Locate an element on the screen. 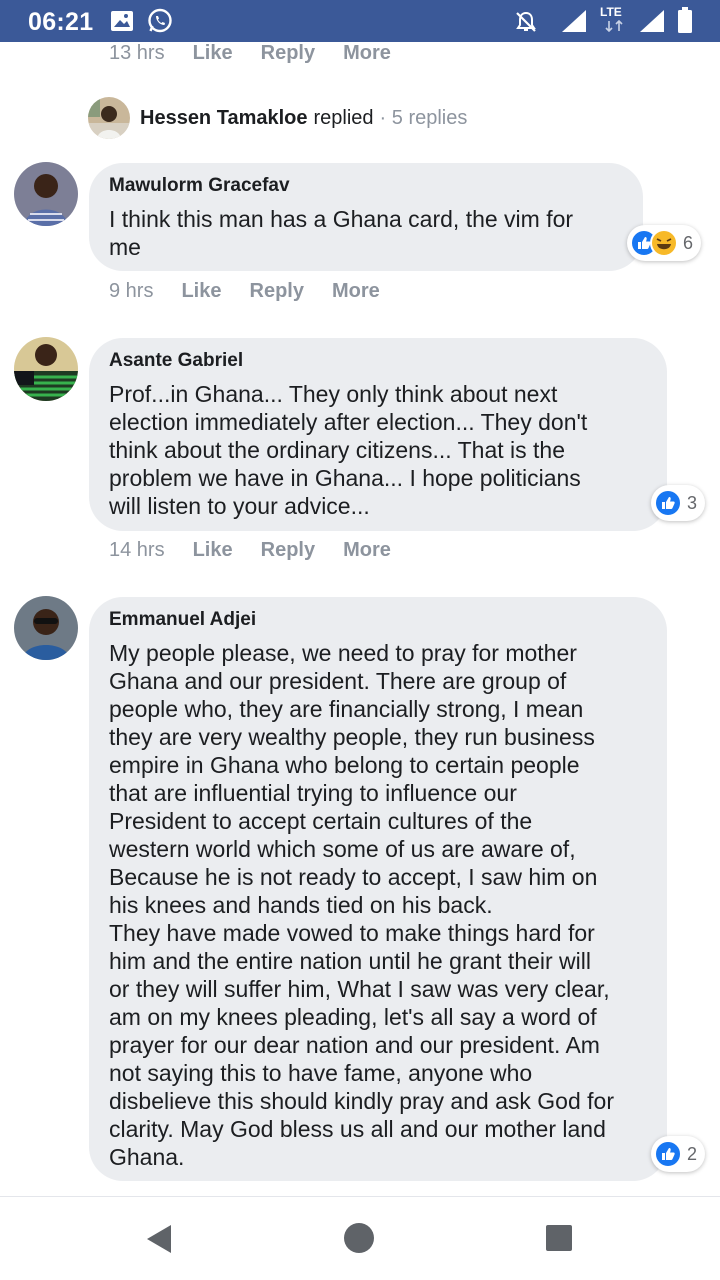 This screenshot has height=1280, width=720. back-icon is located at coordinates (159, 1241).